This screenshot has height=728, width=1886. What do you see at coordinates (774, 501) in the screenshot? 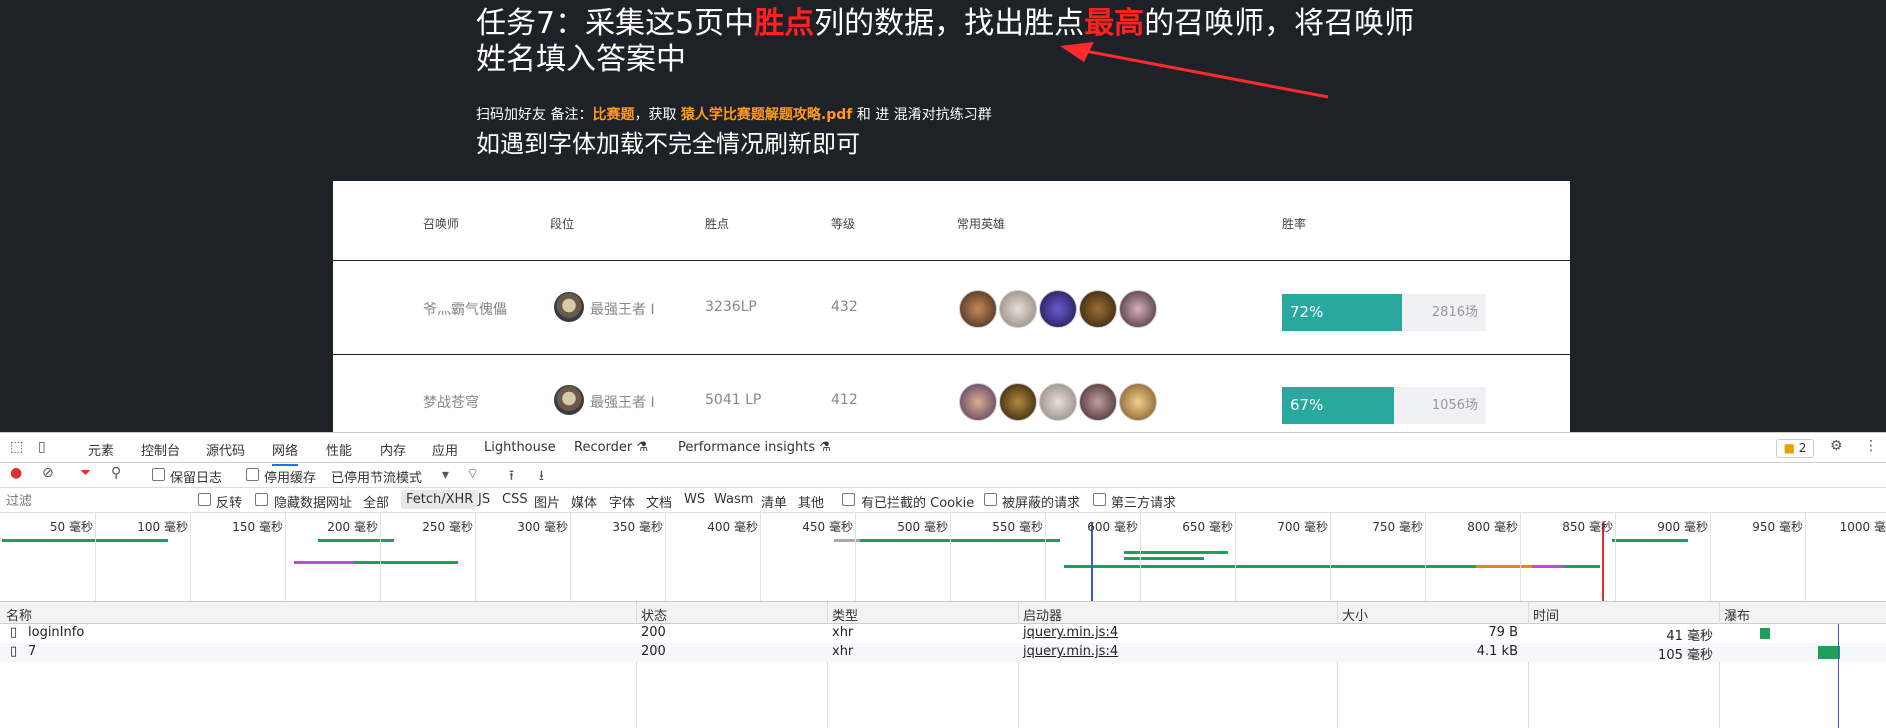
I see `type-manifest: 清单` at bounding box center [774, 501].